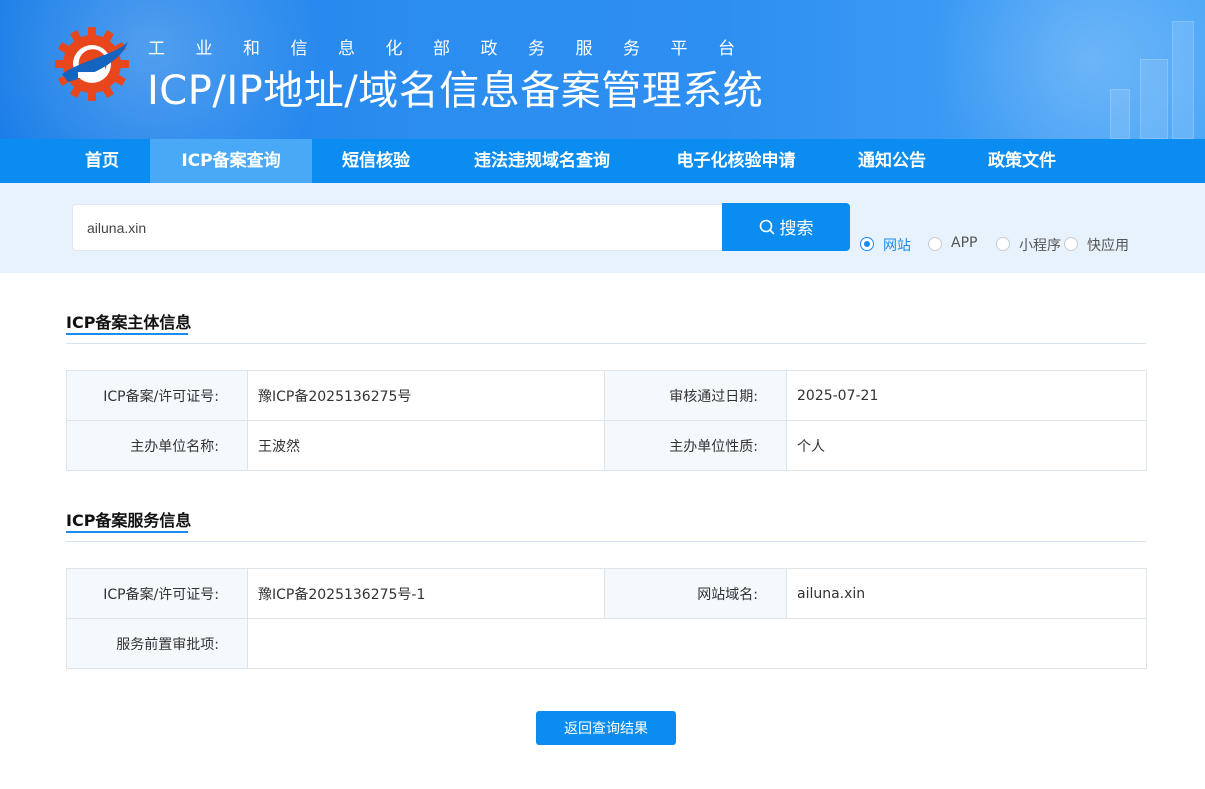 The image size is (1205, 789). What do you see at coordinates (129, 520) in the screenshot?
I see `section-title-service: ICP备案服务信息` at bounding box center [129, 520].